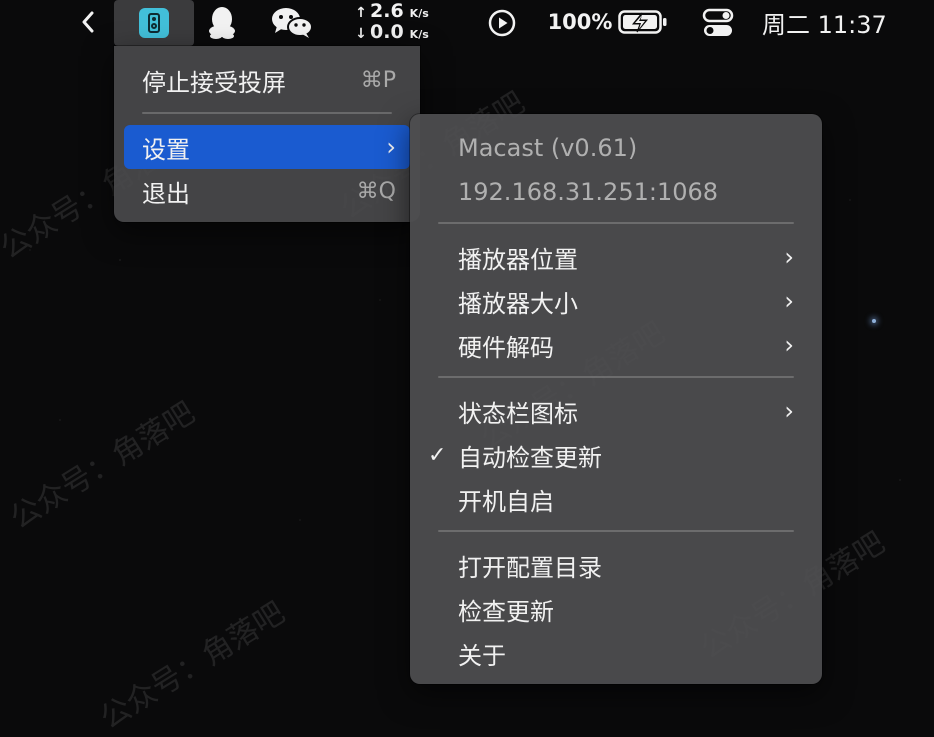 This screenshot has width=934, height=737. I want to click on menu-item-label: 退出, so click(166, 193).